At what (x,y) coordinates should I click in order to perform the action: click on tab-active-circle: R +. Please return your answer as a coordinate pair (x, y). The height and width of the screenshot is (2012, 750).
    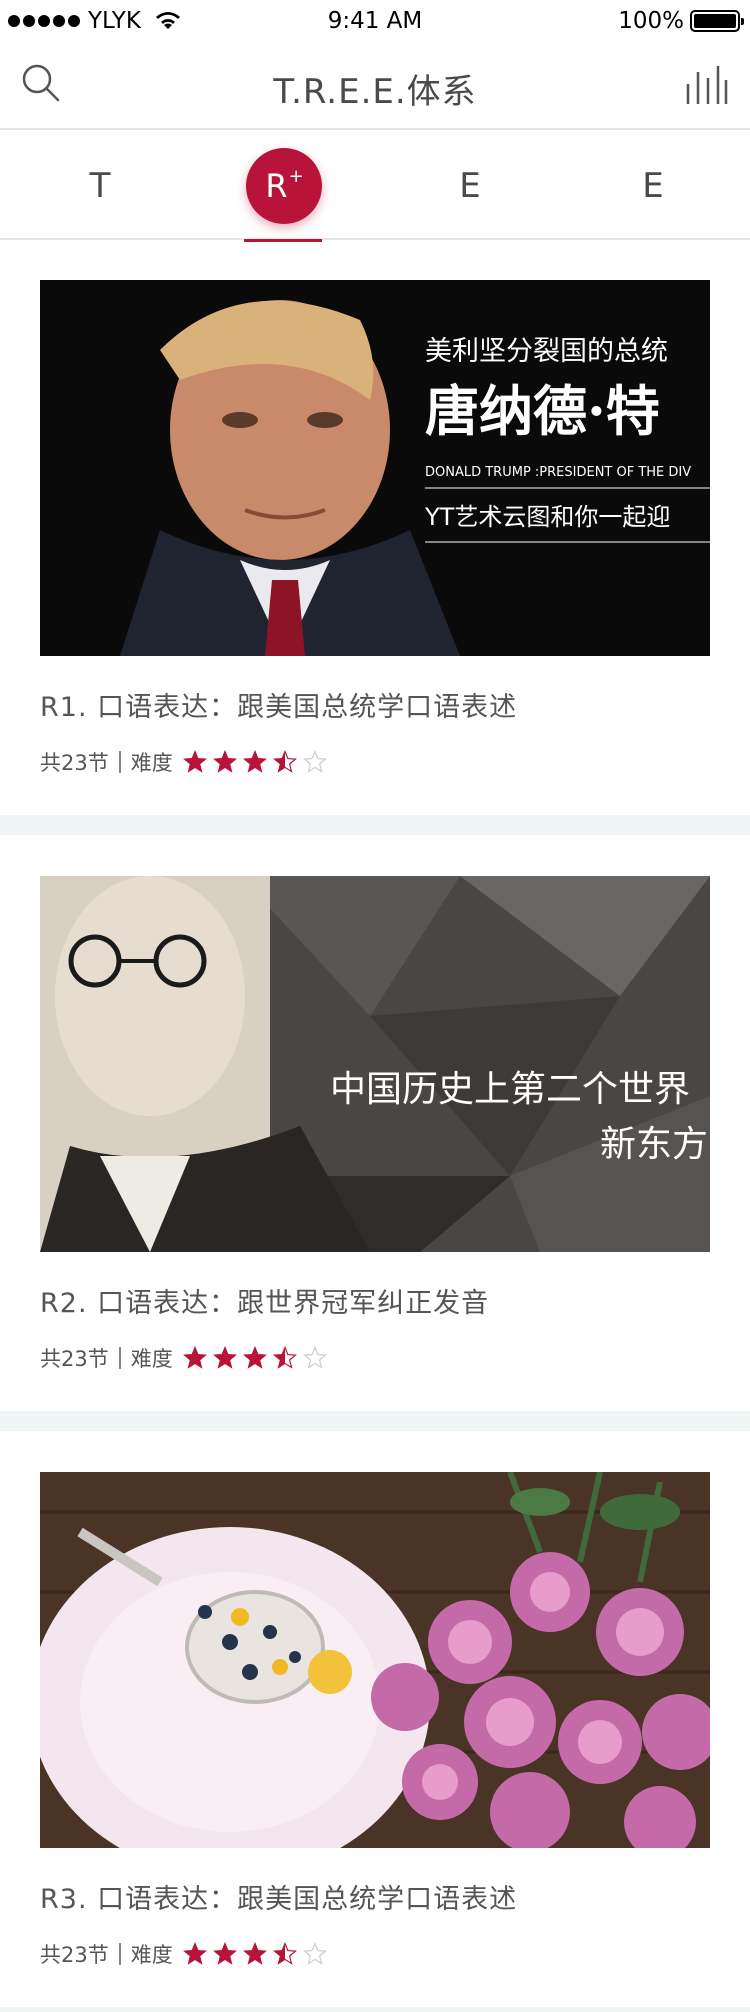
    Looking at the image, I should click on (284, 186).